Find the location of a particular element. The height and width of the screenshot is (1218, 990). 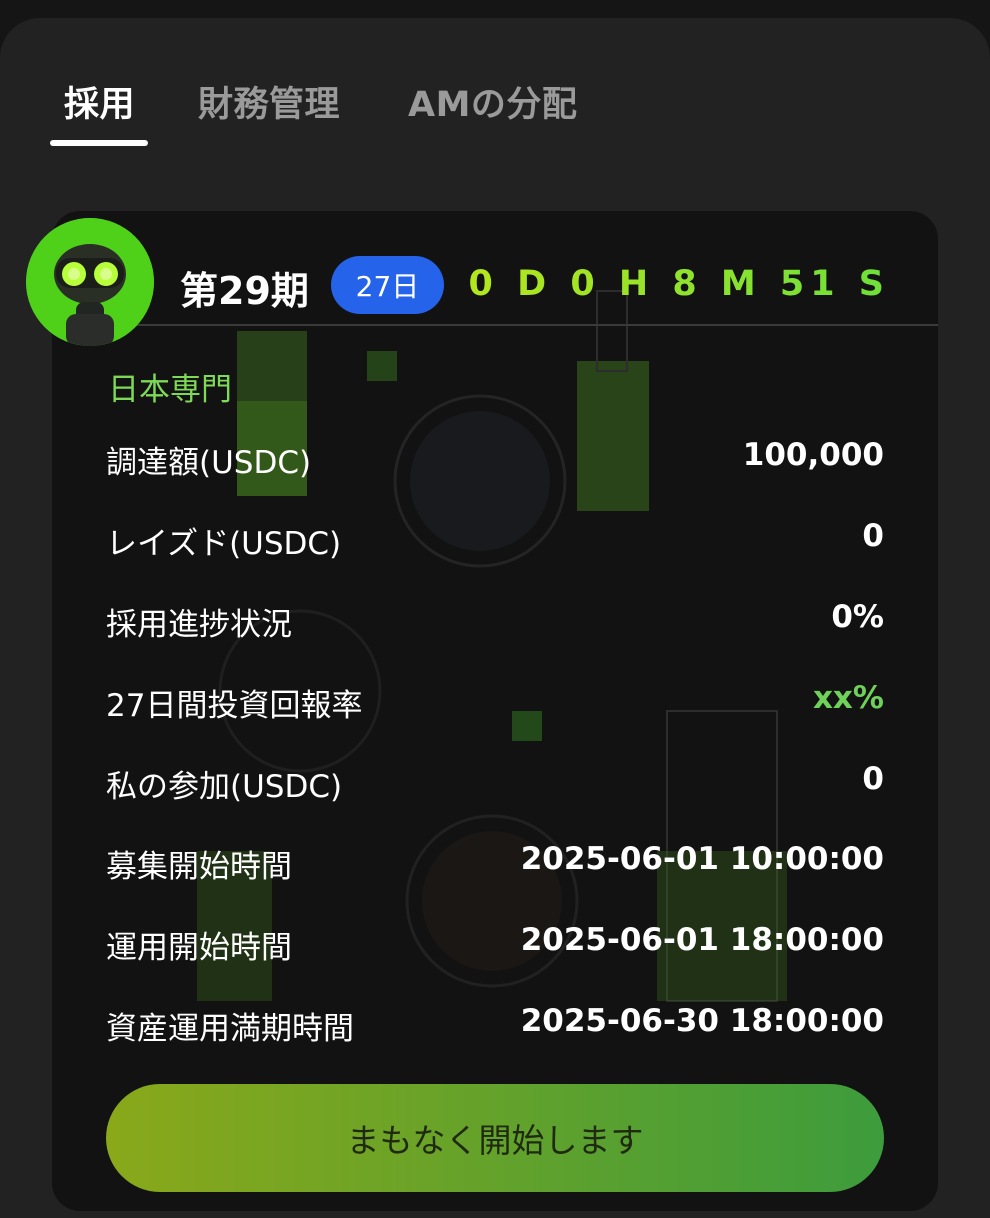

row-funding-amount: 調達額(USDC) 100,000 is located at coordinates (495, 459).